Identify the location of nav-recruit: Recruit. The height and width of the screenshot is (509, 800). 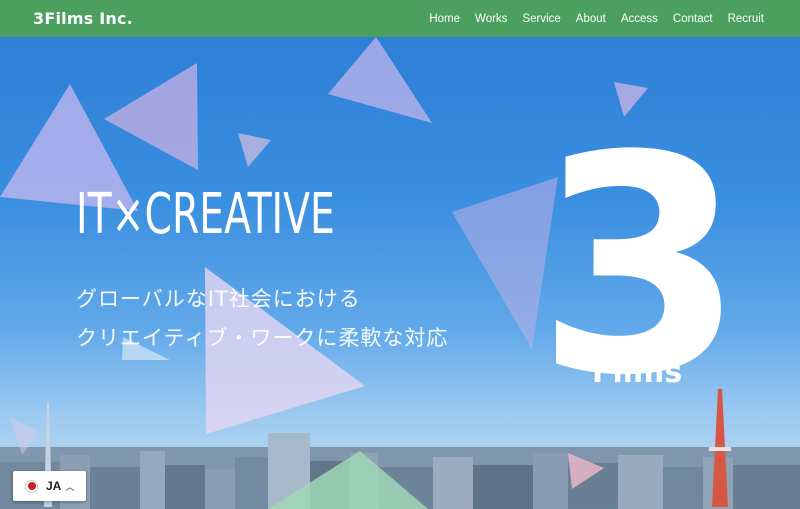
(746, 19).